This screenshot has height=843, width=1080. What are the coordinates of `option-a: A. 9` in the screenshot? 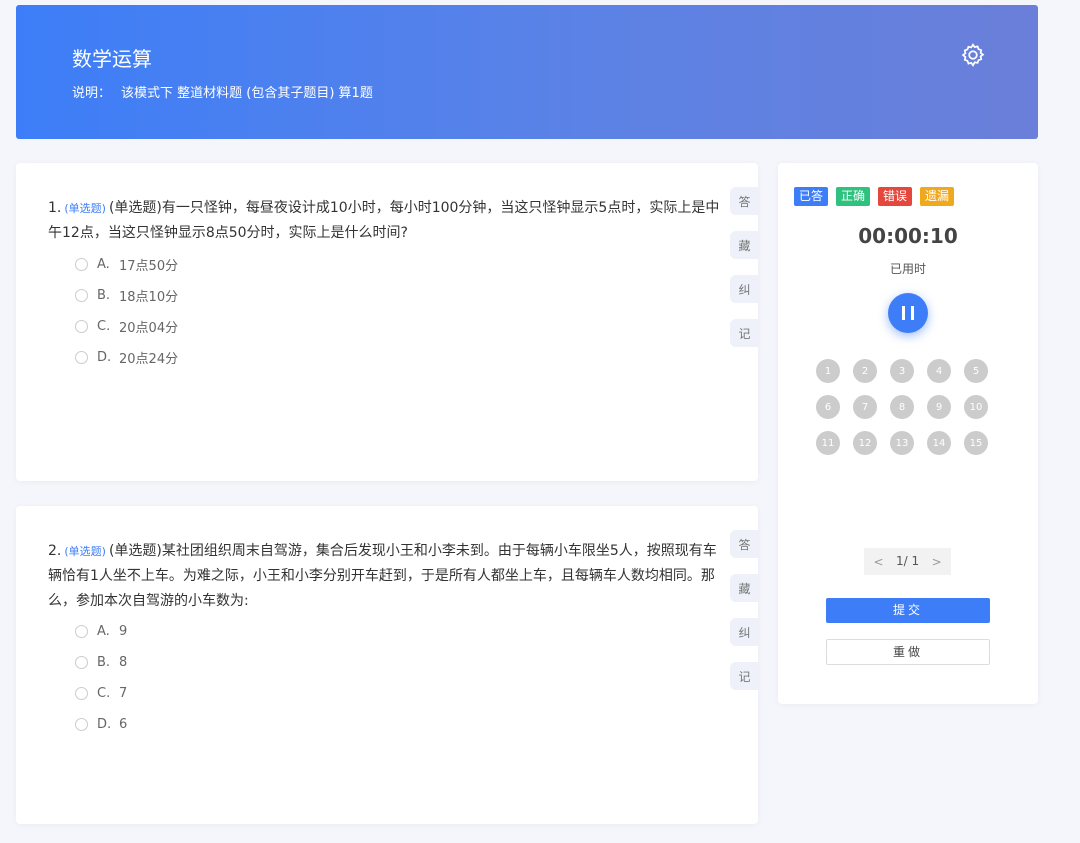 It's located at (101, 631).